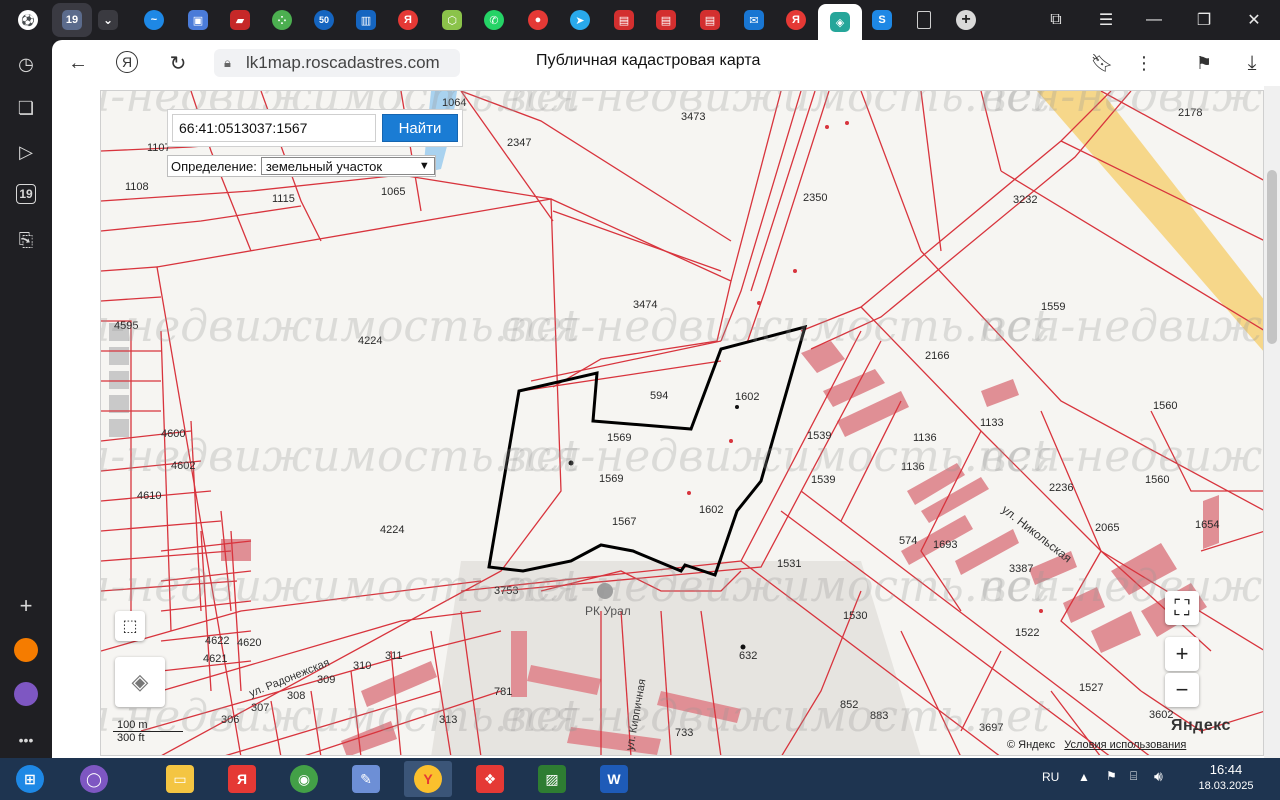 The height and width of the screenshot is (800, 1280). Describe the element at coordinates (362, 666) in the screenshot. I see `parcel-label: 310` at that location.